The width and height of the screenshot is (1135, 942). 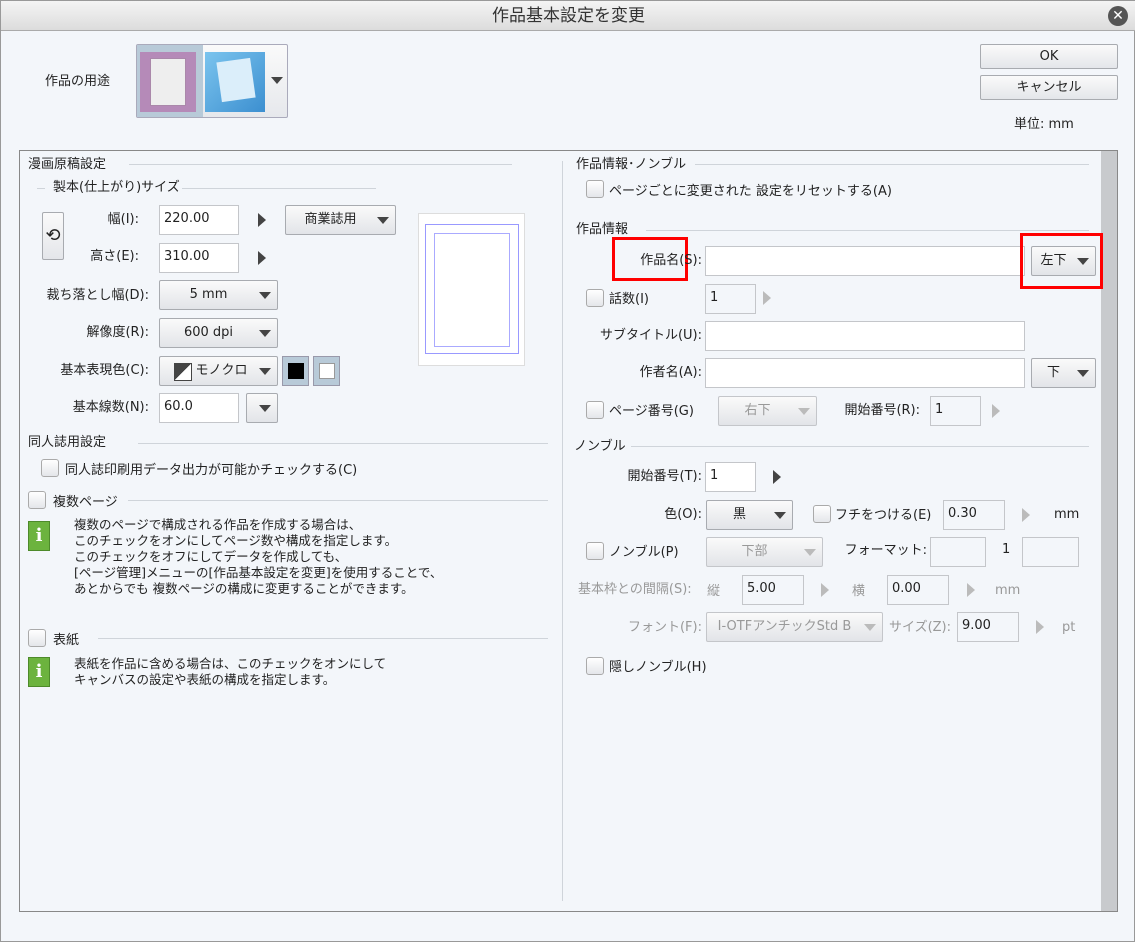 What do you see at coordinates (629, 299) in the screenshot?
I see `episode-label: 話数(I)` at bounding box center [629, 299].